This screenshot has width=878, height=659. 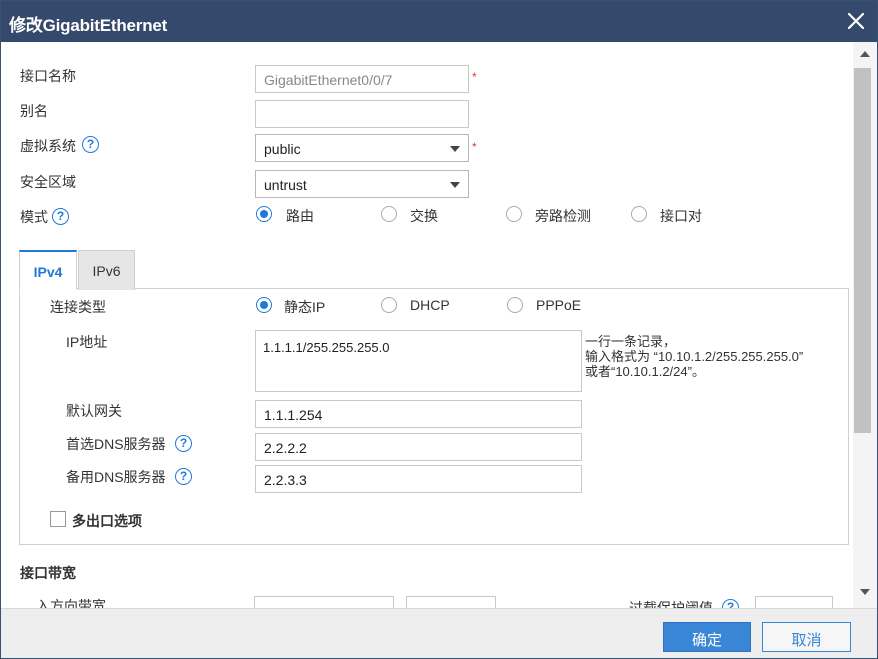 I want to click on mode-radio-pair, so click(x=639, y=214).